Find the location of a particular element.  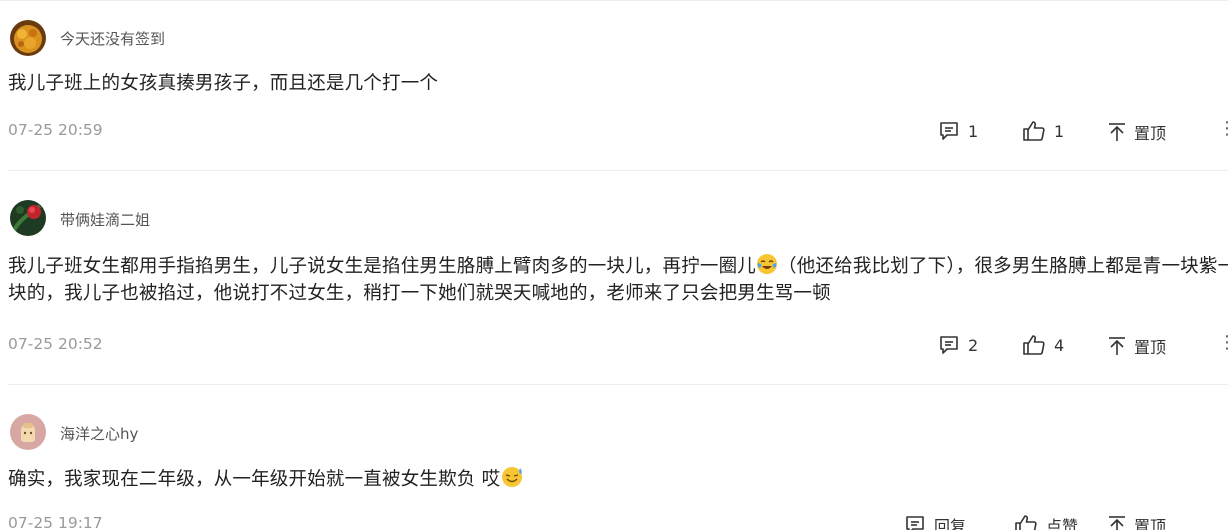

cartoon-avatar-icon is located at coordinates (28, 432).